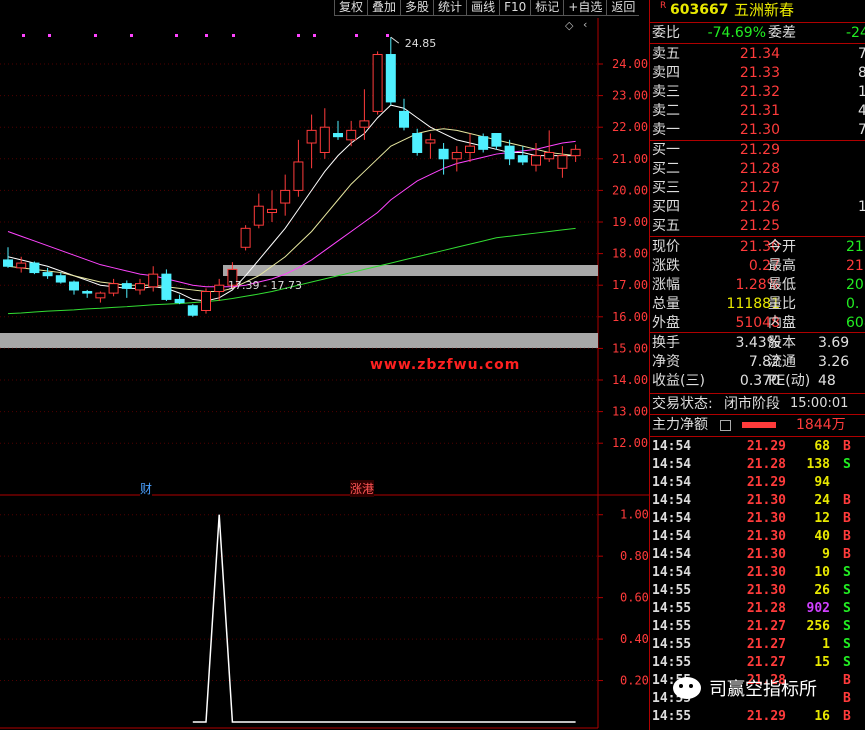  Describe the element at coordinates (751, 644) in the screenshot. I see `tick-row: 14:55 21.27 1 S` at that location.